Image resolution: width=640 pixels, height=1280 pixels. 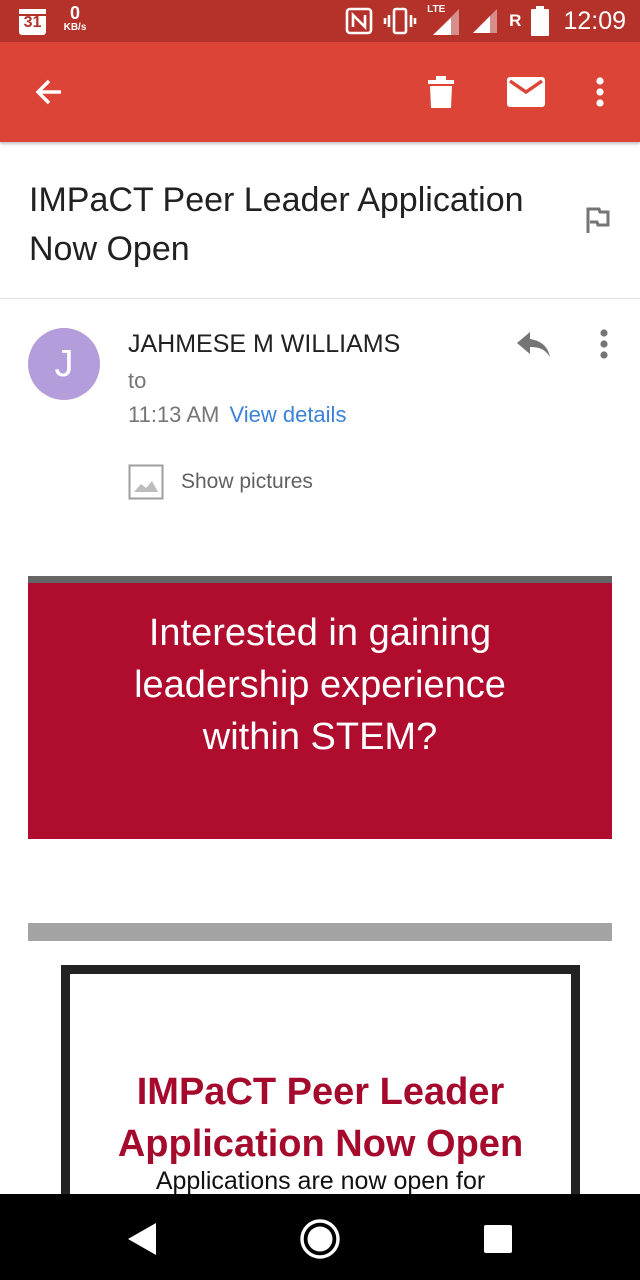 I want to click on app-bar, so click(x=320, y=92).